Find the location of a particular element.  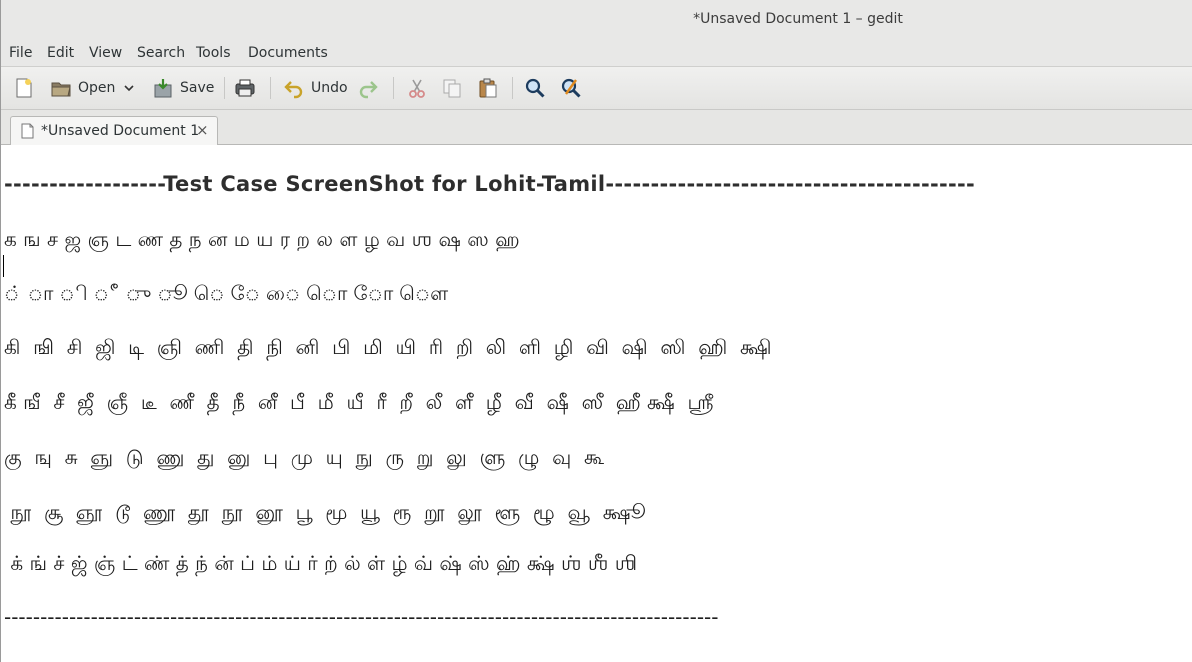

save-label: Save is located at coordinates (197, 88).